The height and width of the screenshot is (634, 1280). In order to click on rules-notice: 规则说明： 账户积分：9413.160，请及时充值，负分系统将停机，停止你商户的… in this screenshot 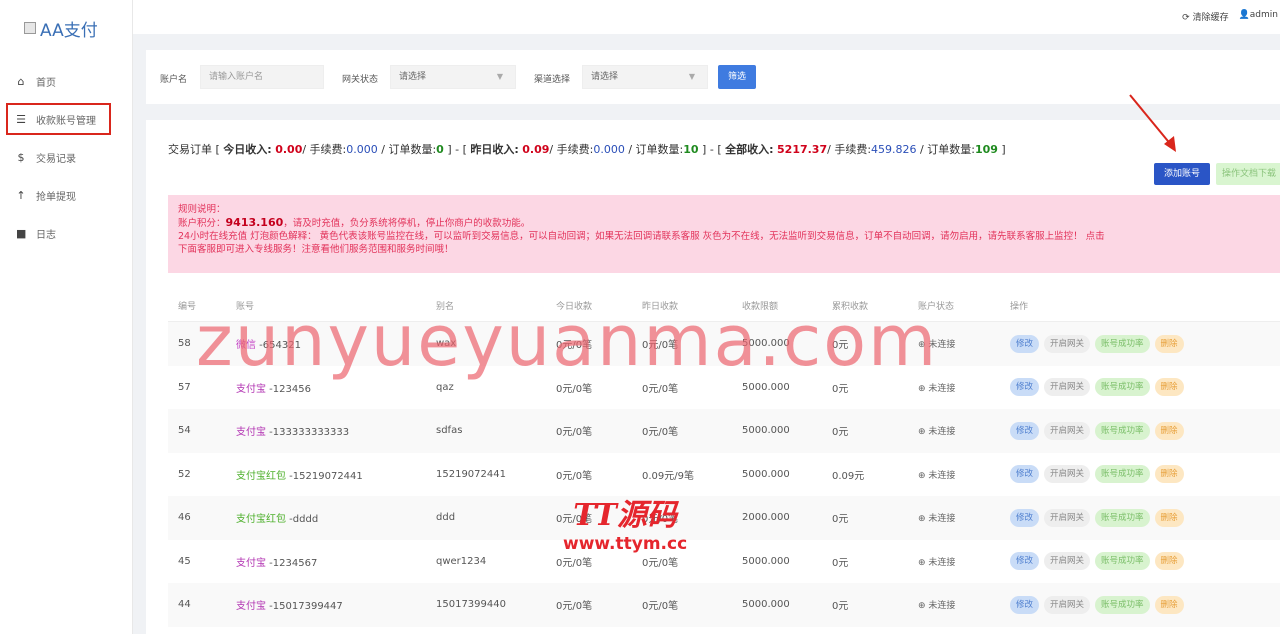, I will do `click(724, 234)`.